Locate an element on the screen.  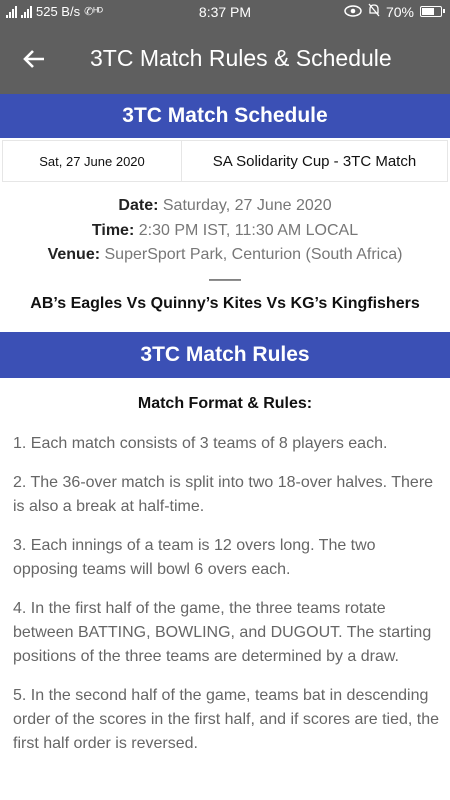
rules-header: 3TC Match Rules is located at coordinates (225, 355).